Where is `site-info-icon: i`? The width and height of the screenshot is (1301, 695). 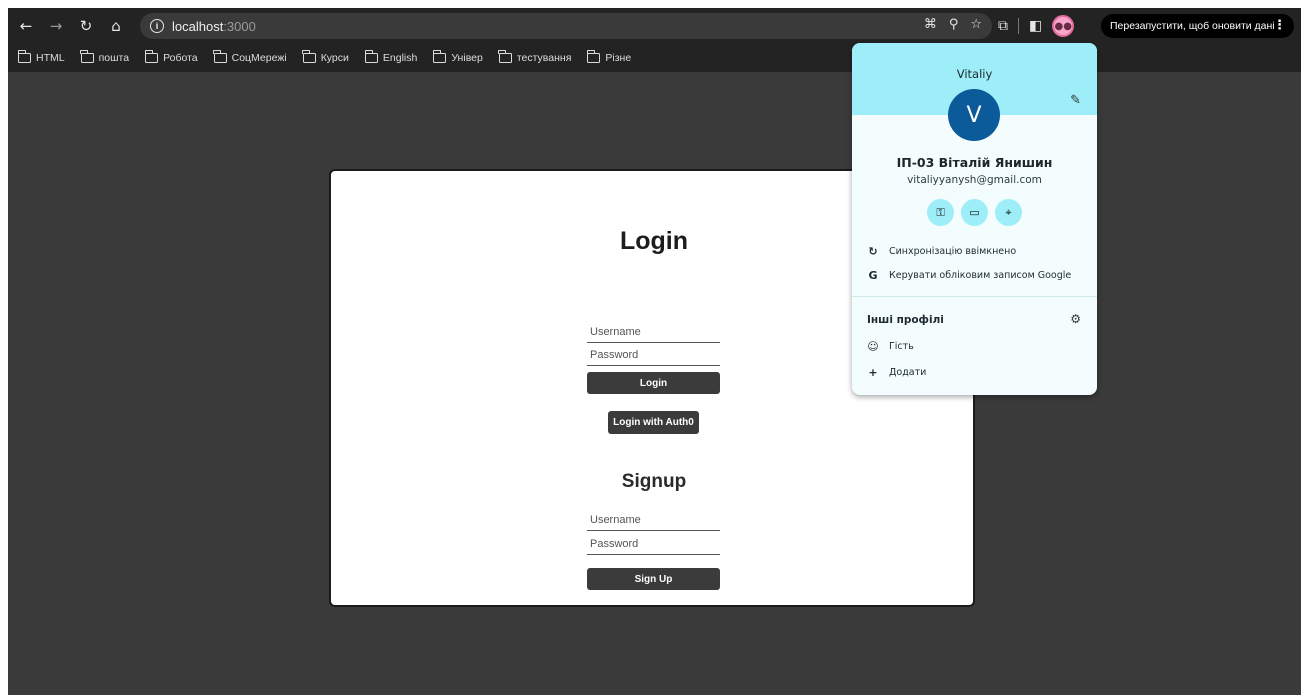 site-info-icon: i is located at coordinates (157, 26).